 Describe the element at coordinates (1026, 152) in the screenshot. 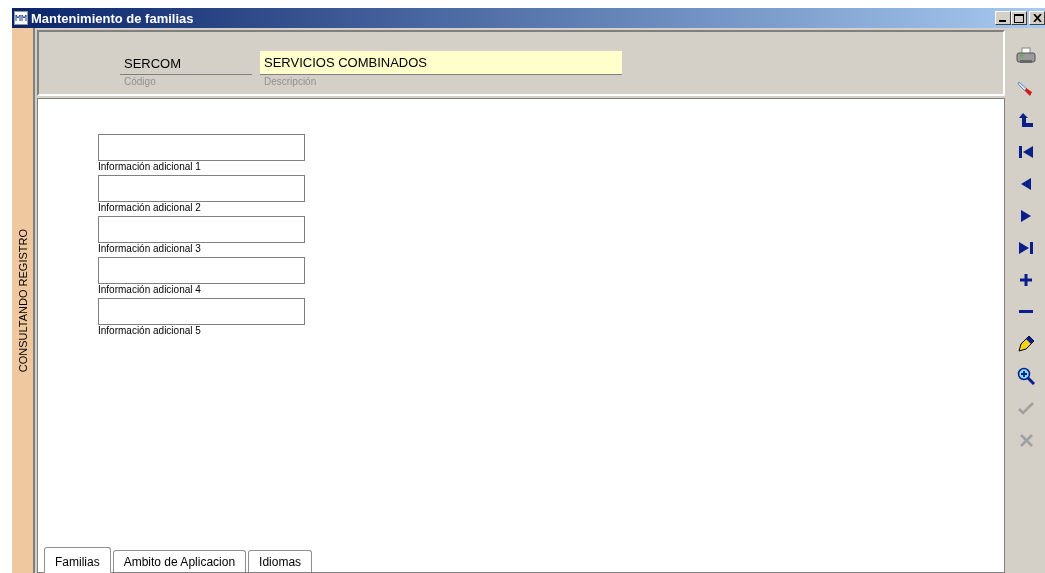

I see `first-record-icon` at that location.